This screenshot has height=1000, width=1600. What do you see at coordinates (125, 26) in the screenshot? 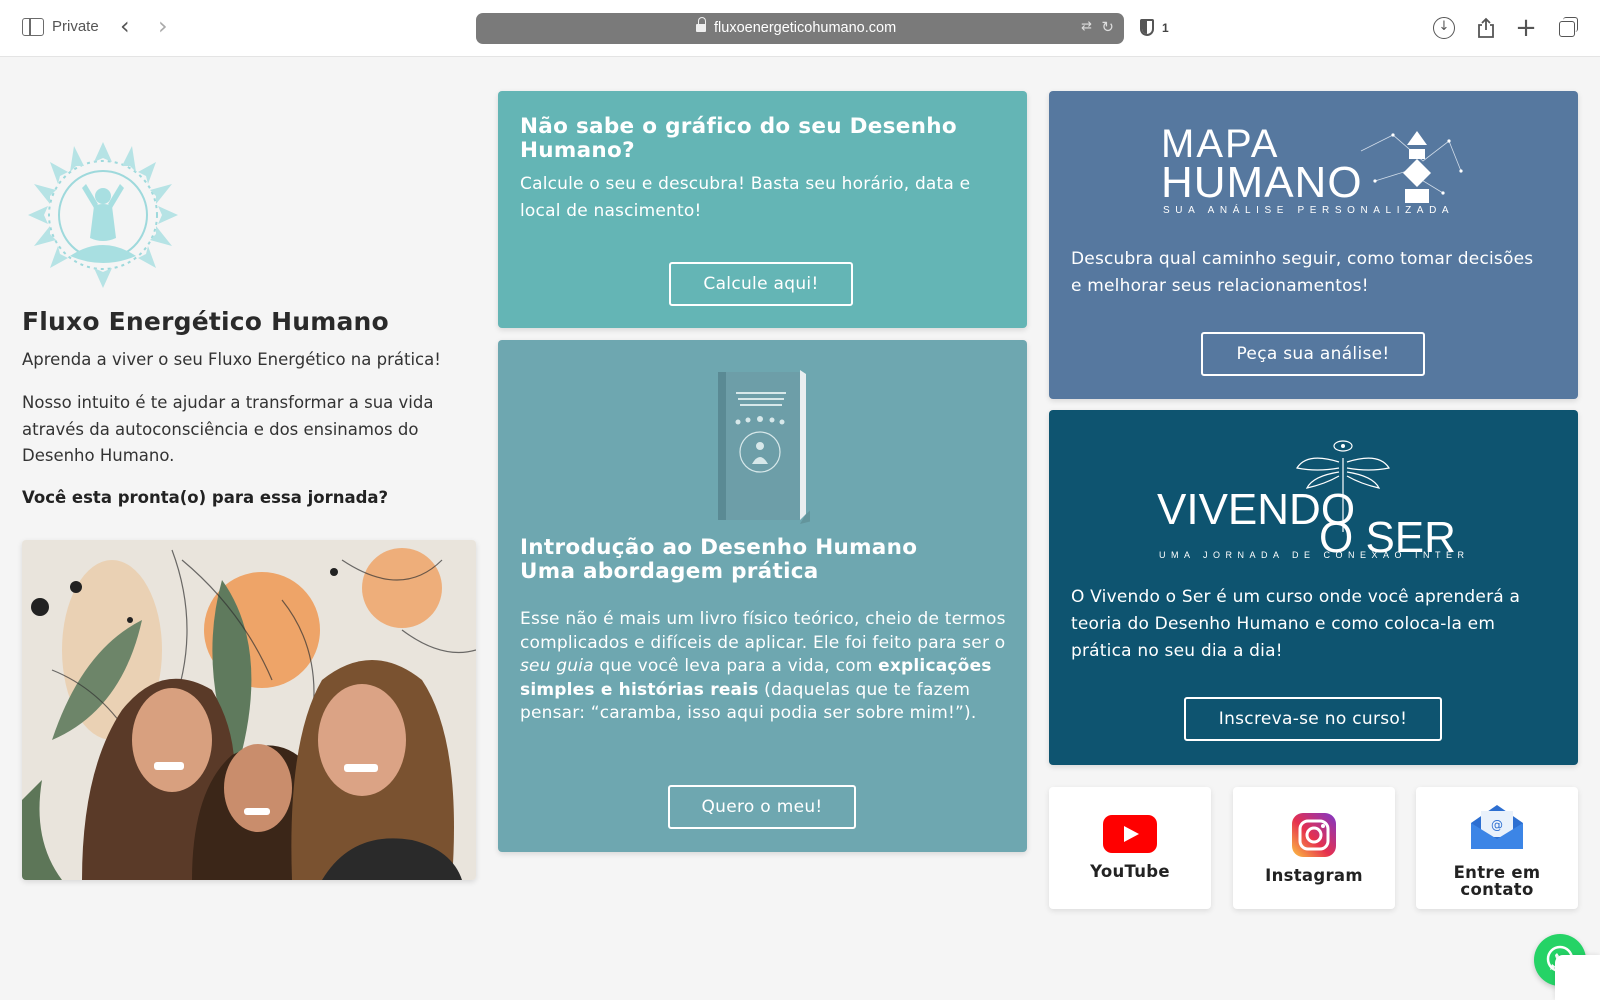
I see `back-icon: ‹` at bounding box center [125, 26].